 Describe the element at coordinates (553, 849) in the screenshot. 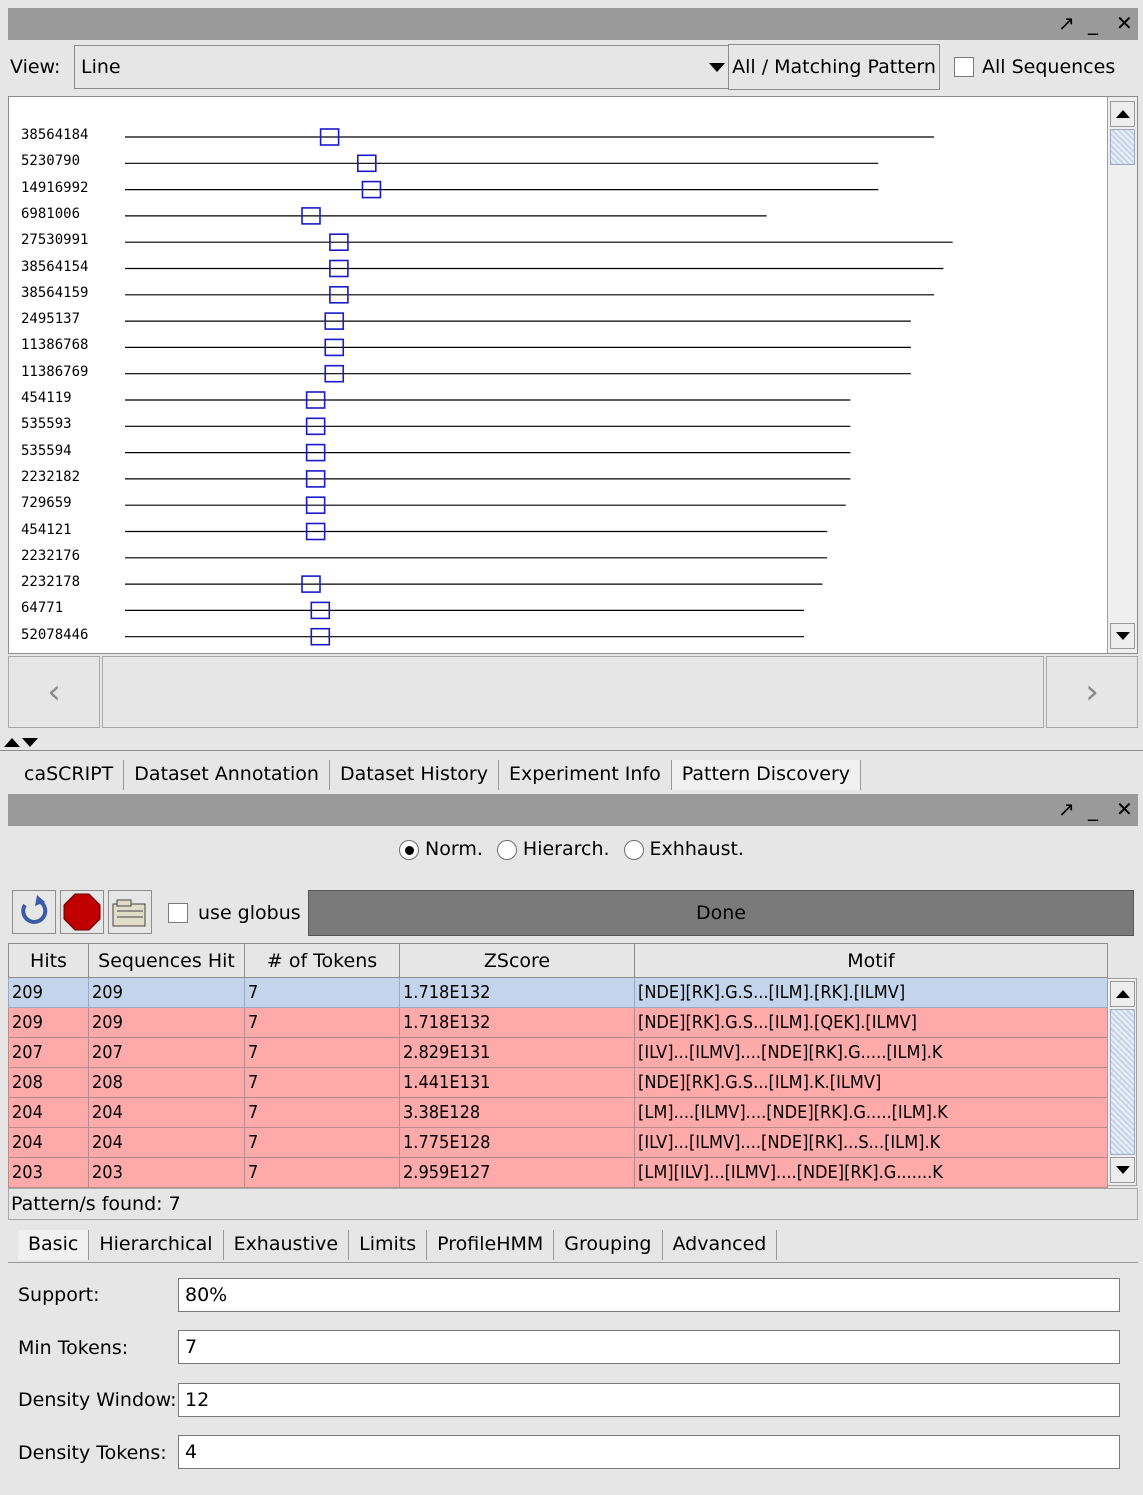

I see `mode-hierarch: Hierarch.` at that location.